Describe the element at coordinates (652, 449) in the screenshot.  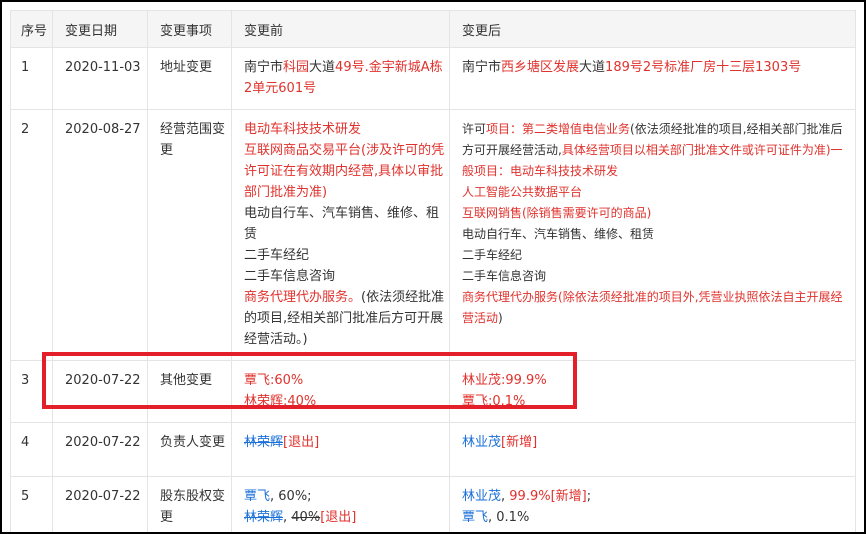
I see `row-after: 林业茂[新增]` at that location.